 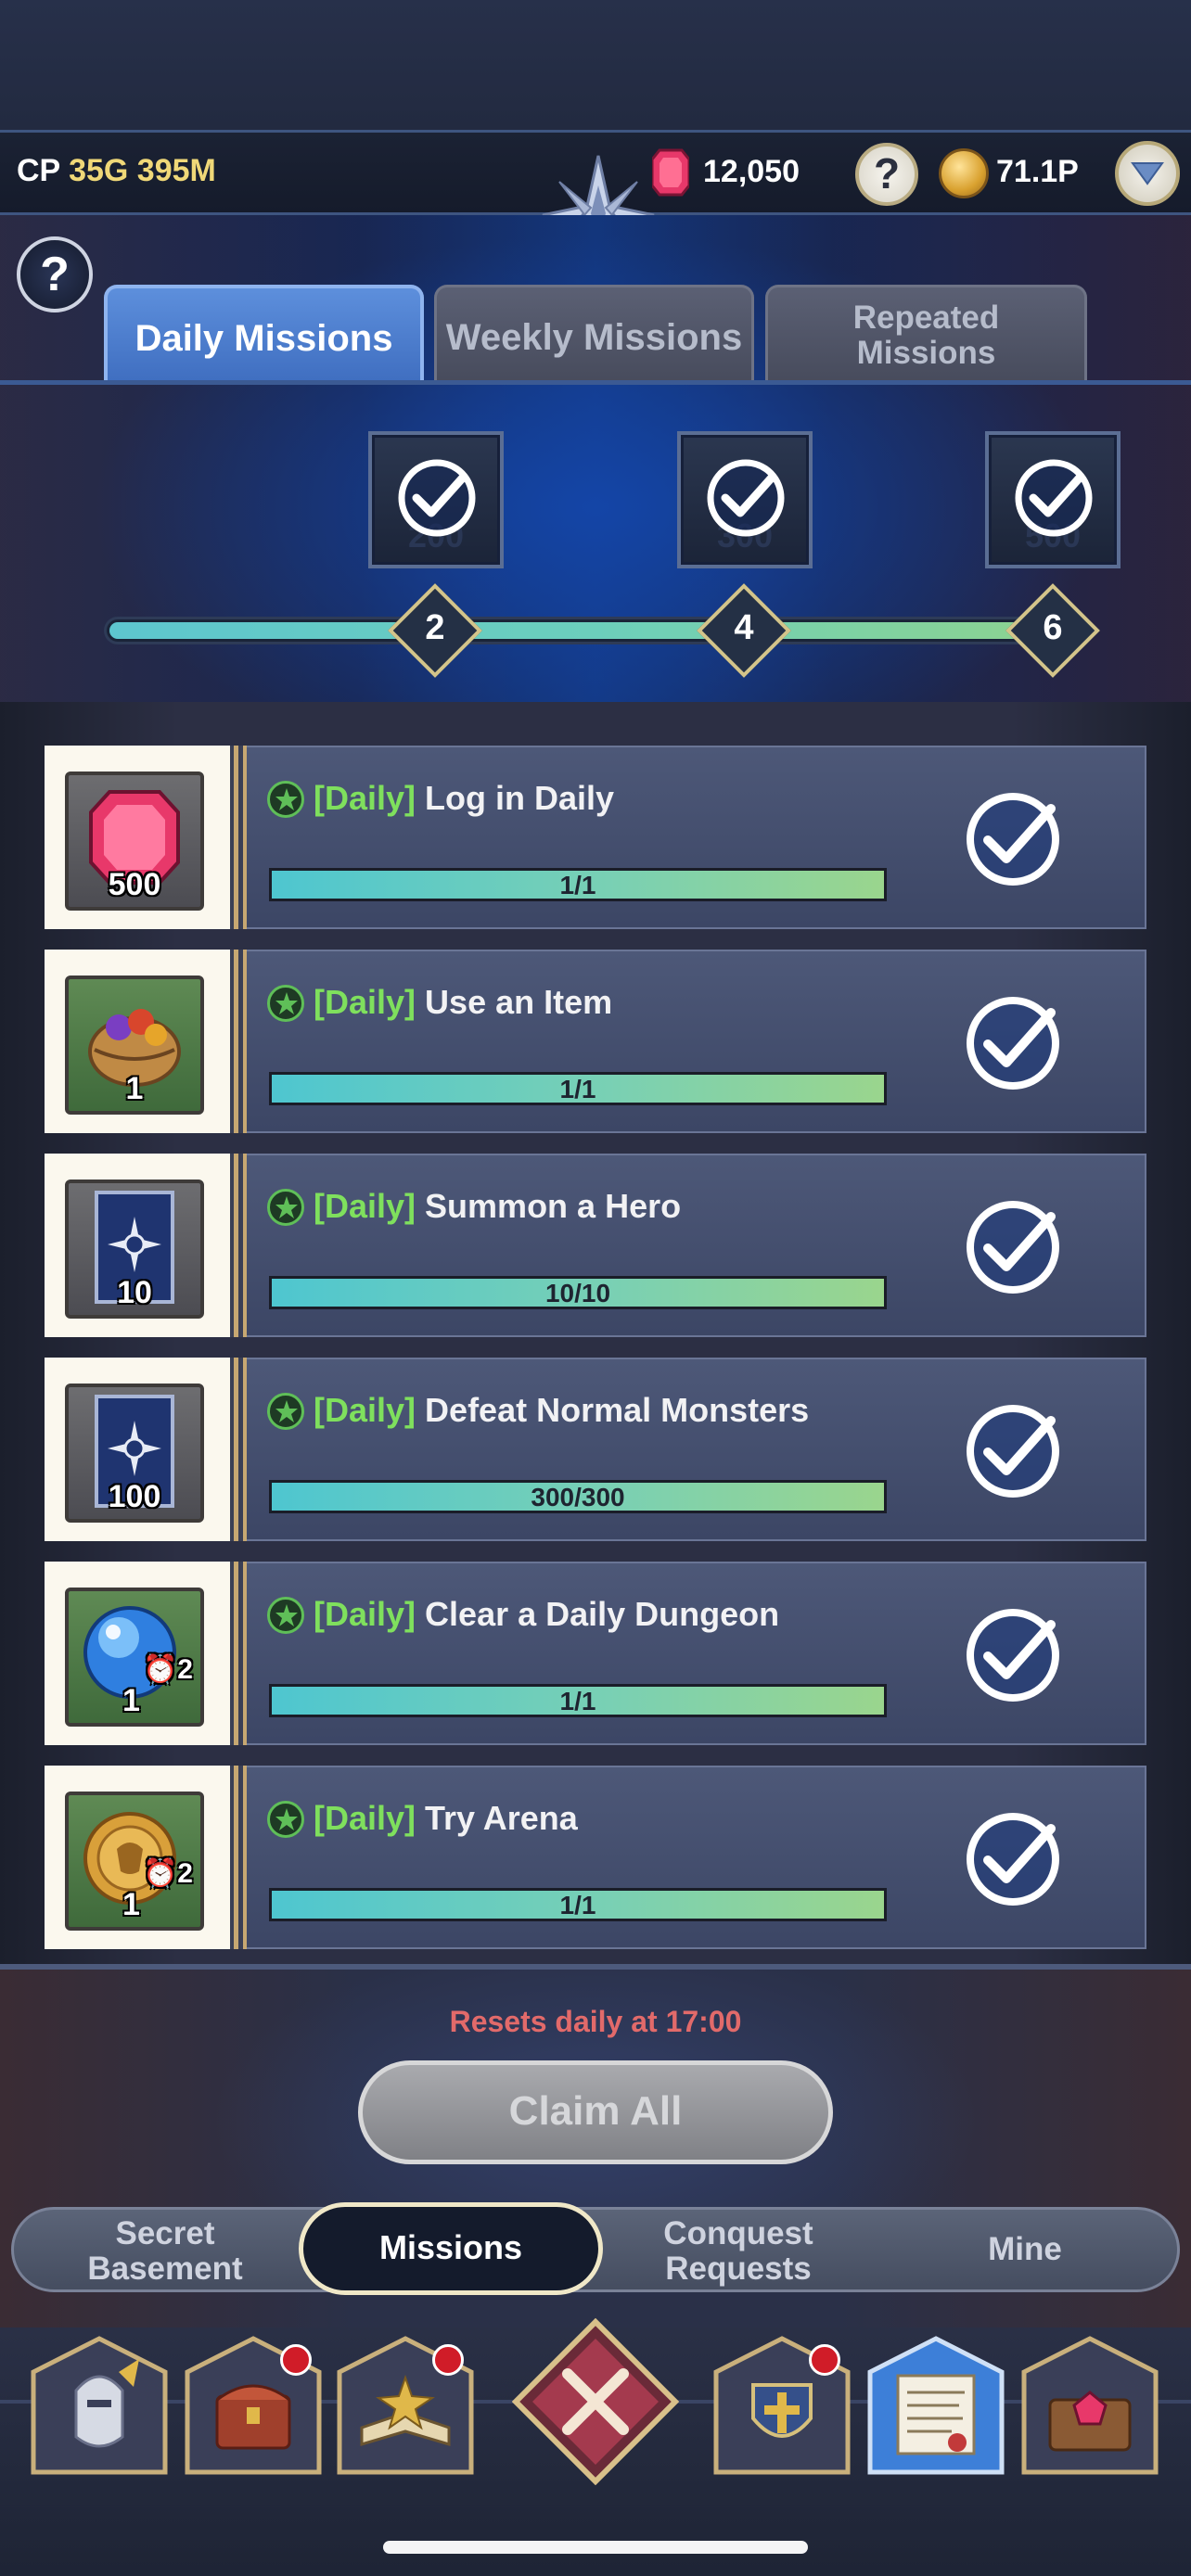 What do you see at coordinates (1025, 2249) in the screenshot?
I see `nav-mine: Mine` at bounding box center [1025, 2249].